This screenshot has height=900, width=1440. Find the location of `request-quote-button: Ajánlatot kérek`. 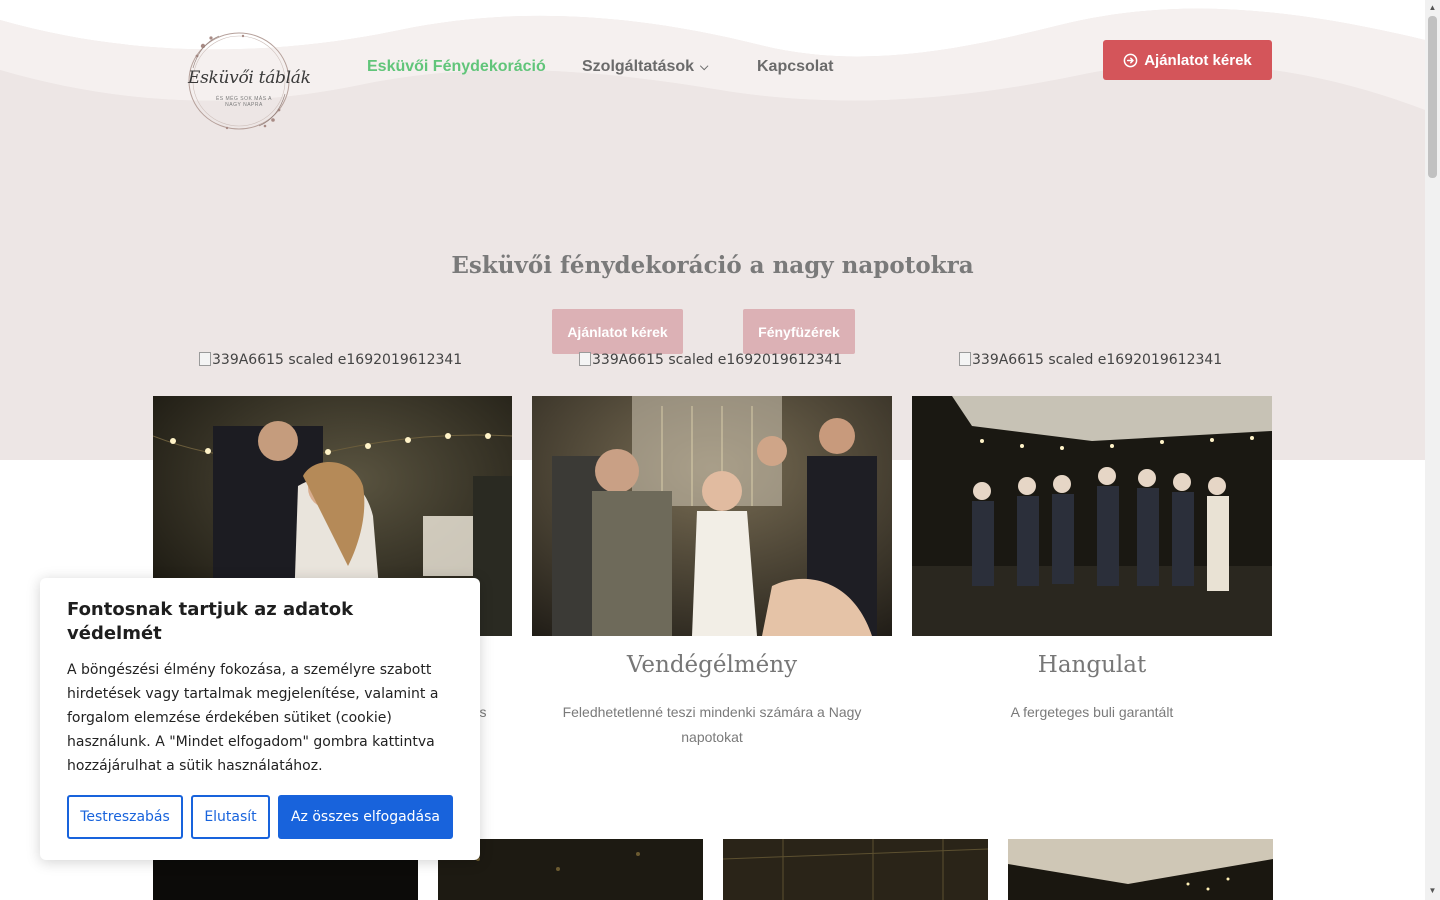

request-quote-button: Ajánlatot kérek is located at coordinates (1187, 60).